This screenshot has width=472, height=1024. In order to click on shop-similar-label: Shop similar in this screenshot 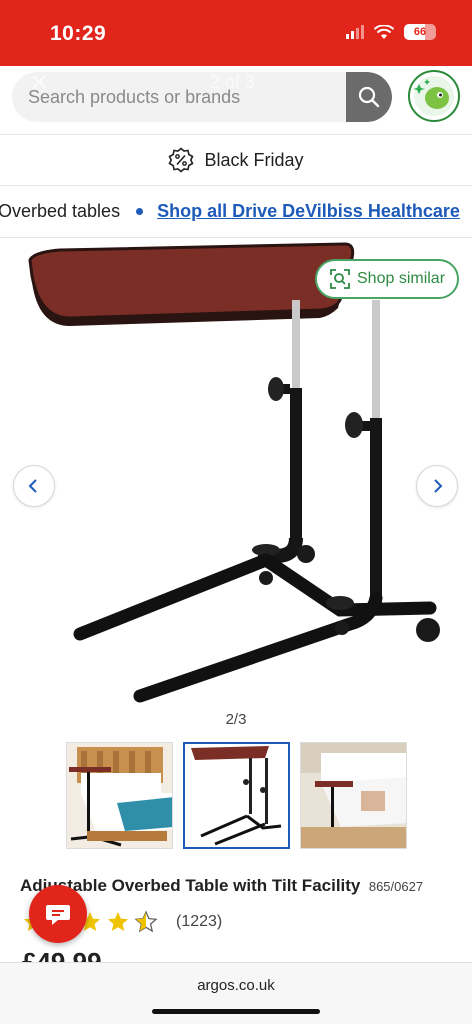, I will do `click(401, 278)`.